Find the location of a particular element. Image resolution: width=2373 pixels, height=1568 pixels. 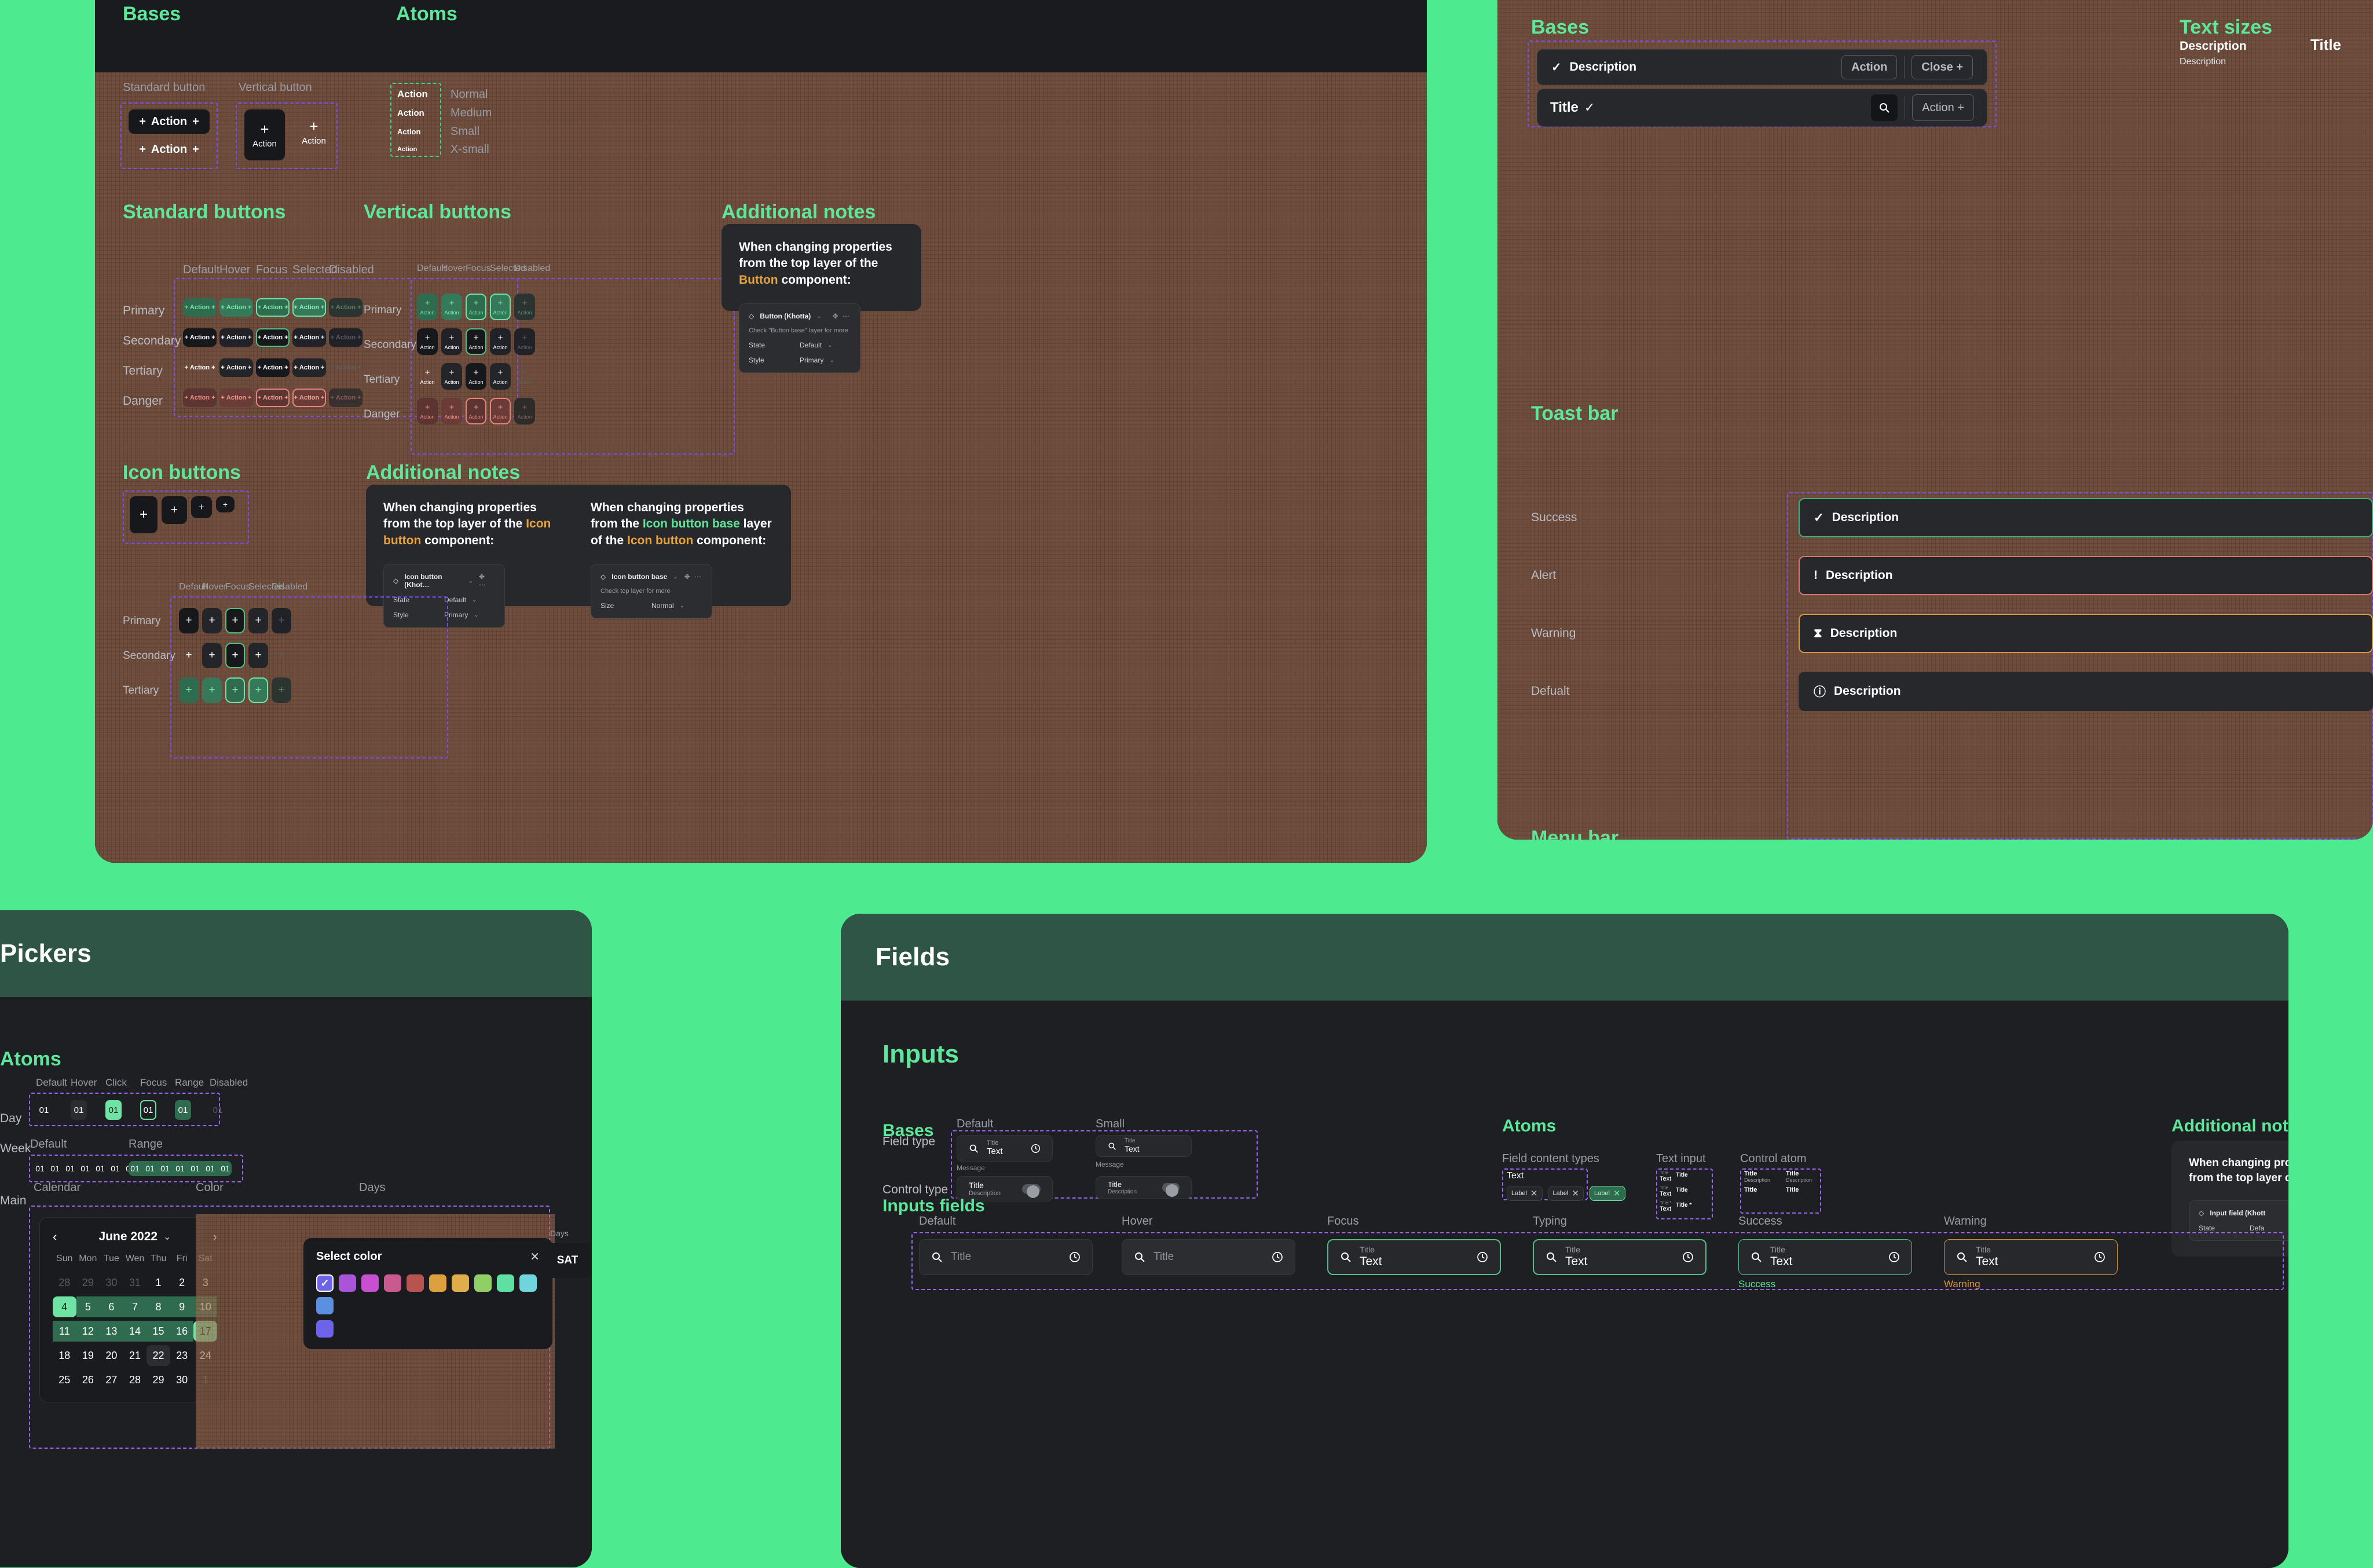

icon-button-secondary-default: + is located at coordinates (189, 655).